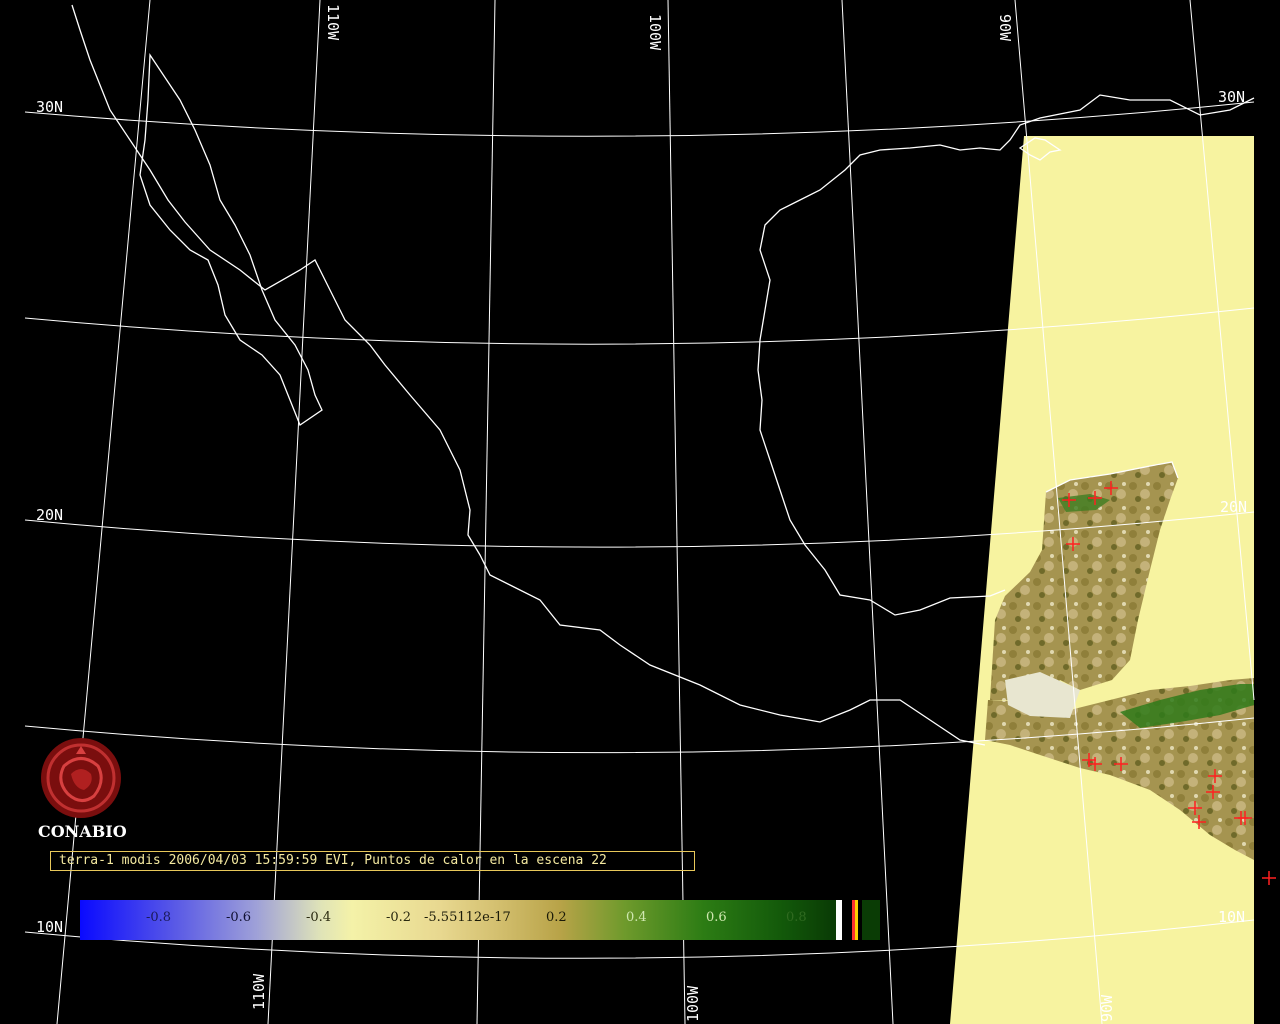 The height and width of the screenshot is (1024, 1280). What do you see at coordinates (259, 991) in the screenshot?
I see `lon-label-110w-bottom: 110W` at bounding box center [259, 991].